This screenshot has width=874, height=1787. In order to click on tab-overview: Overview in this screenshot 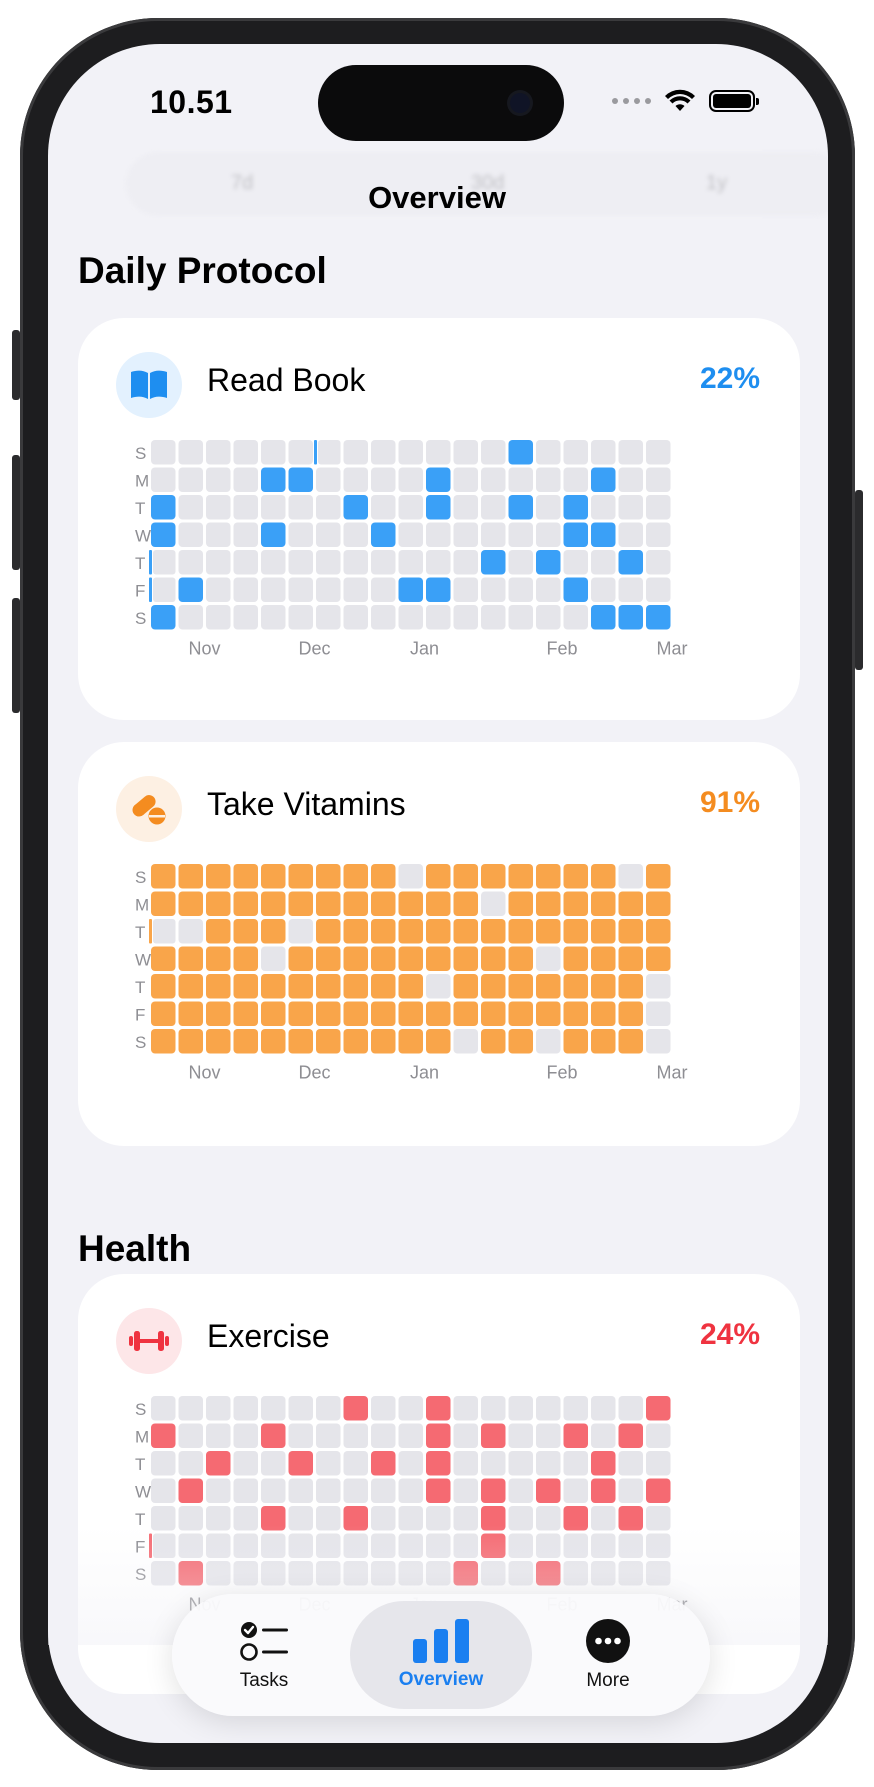, I will do `click(441, 1655)`.